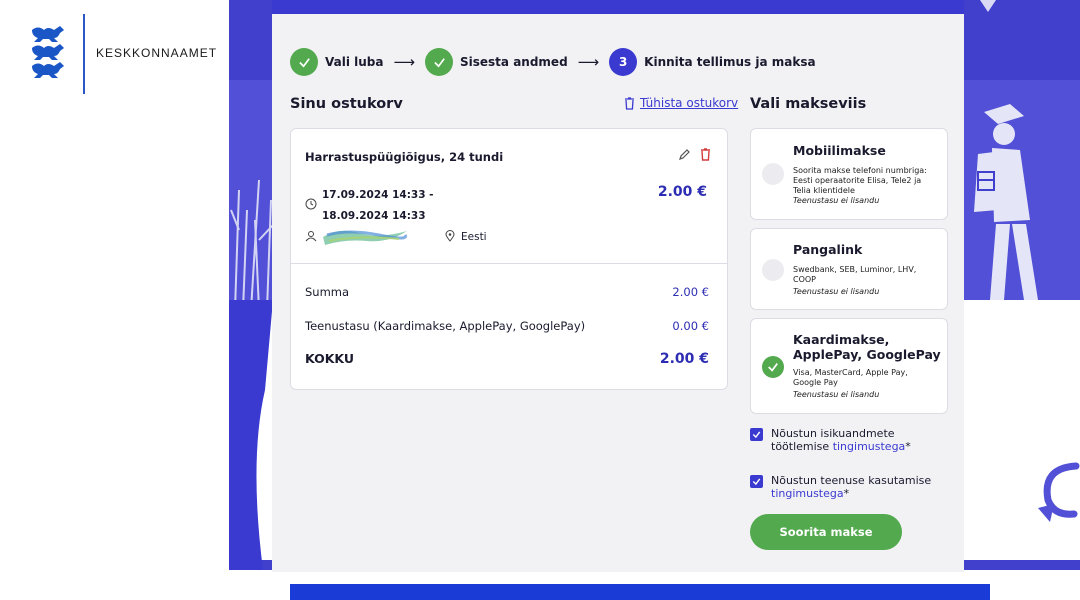 The height and width of the screenshot is (600, 1080). Describe the element at coordinates (623, 62) in the screenshot. I see `step-number: 3` at that location.